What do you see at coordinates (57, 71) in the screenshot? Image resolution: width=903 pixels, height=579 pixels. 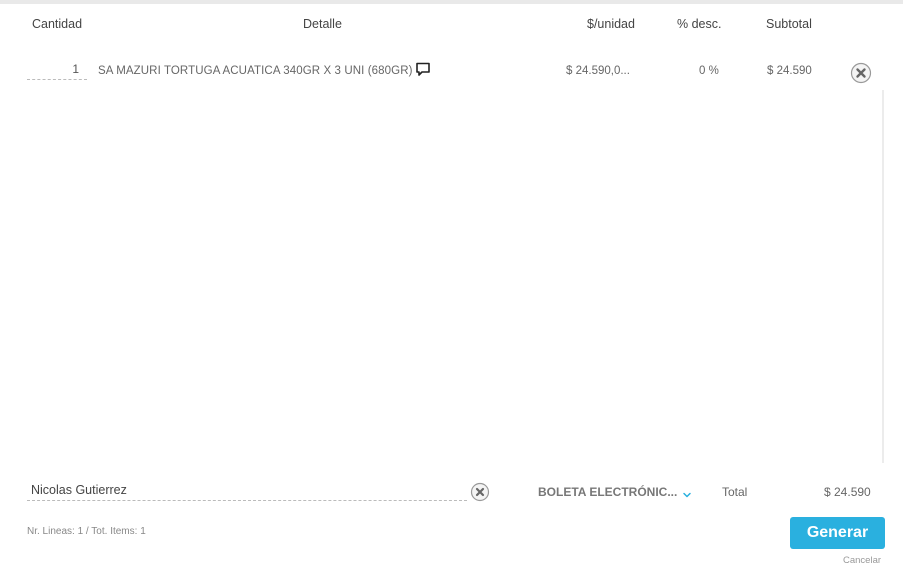 I see `quantity-input: 1` at bounding box center [57, 71].